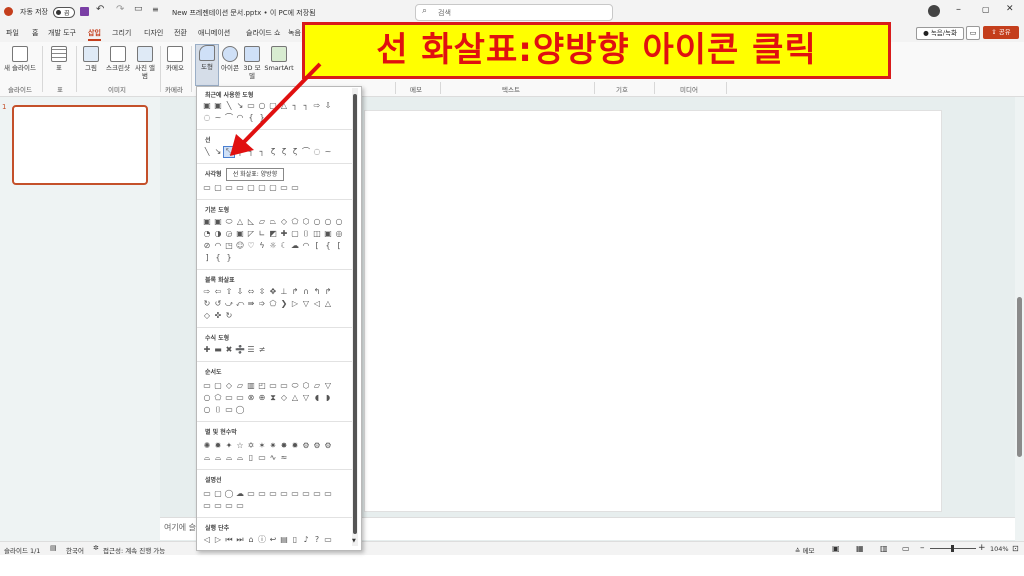 The image size is (1024, 576). Describe the element at coordinates (251, 304) in the screenshot. I see `striped-right-arrow-icon: ⇛` at that location.